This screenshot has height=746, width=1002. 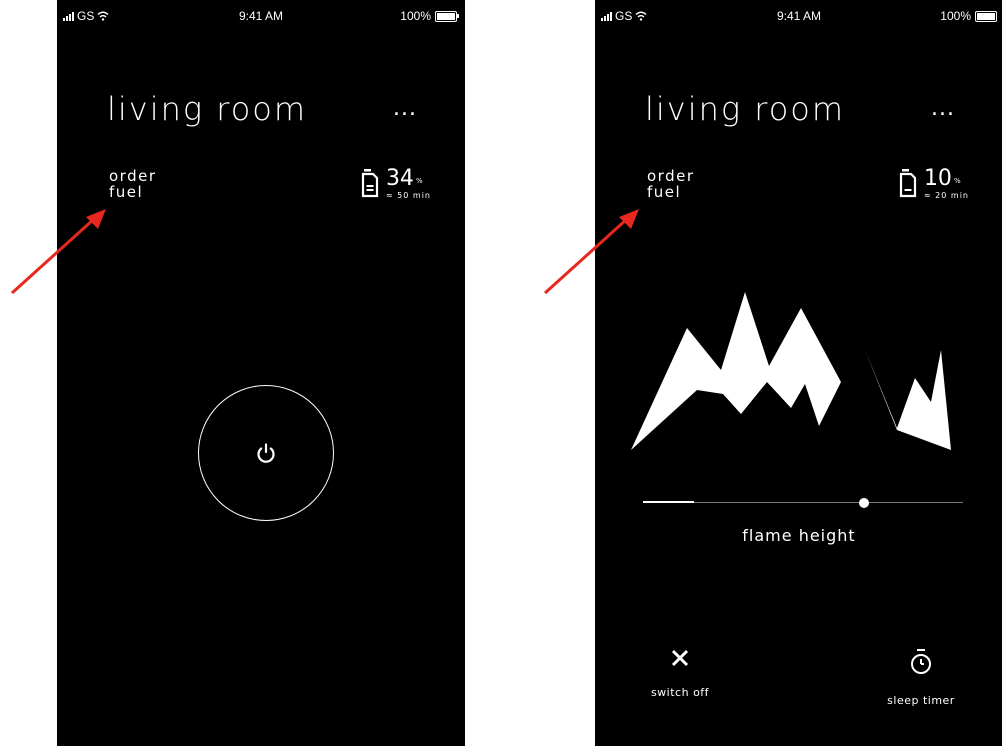 What do you see at coordinates (669, 502) in the screenshot?
I see `slider-fill` at bounding box center [669, 502].